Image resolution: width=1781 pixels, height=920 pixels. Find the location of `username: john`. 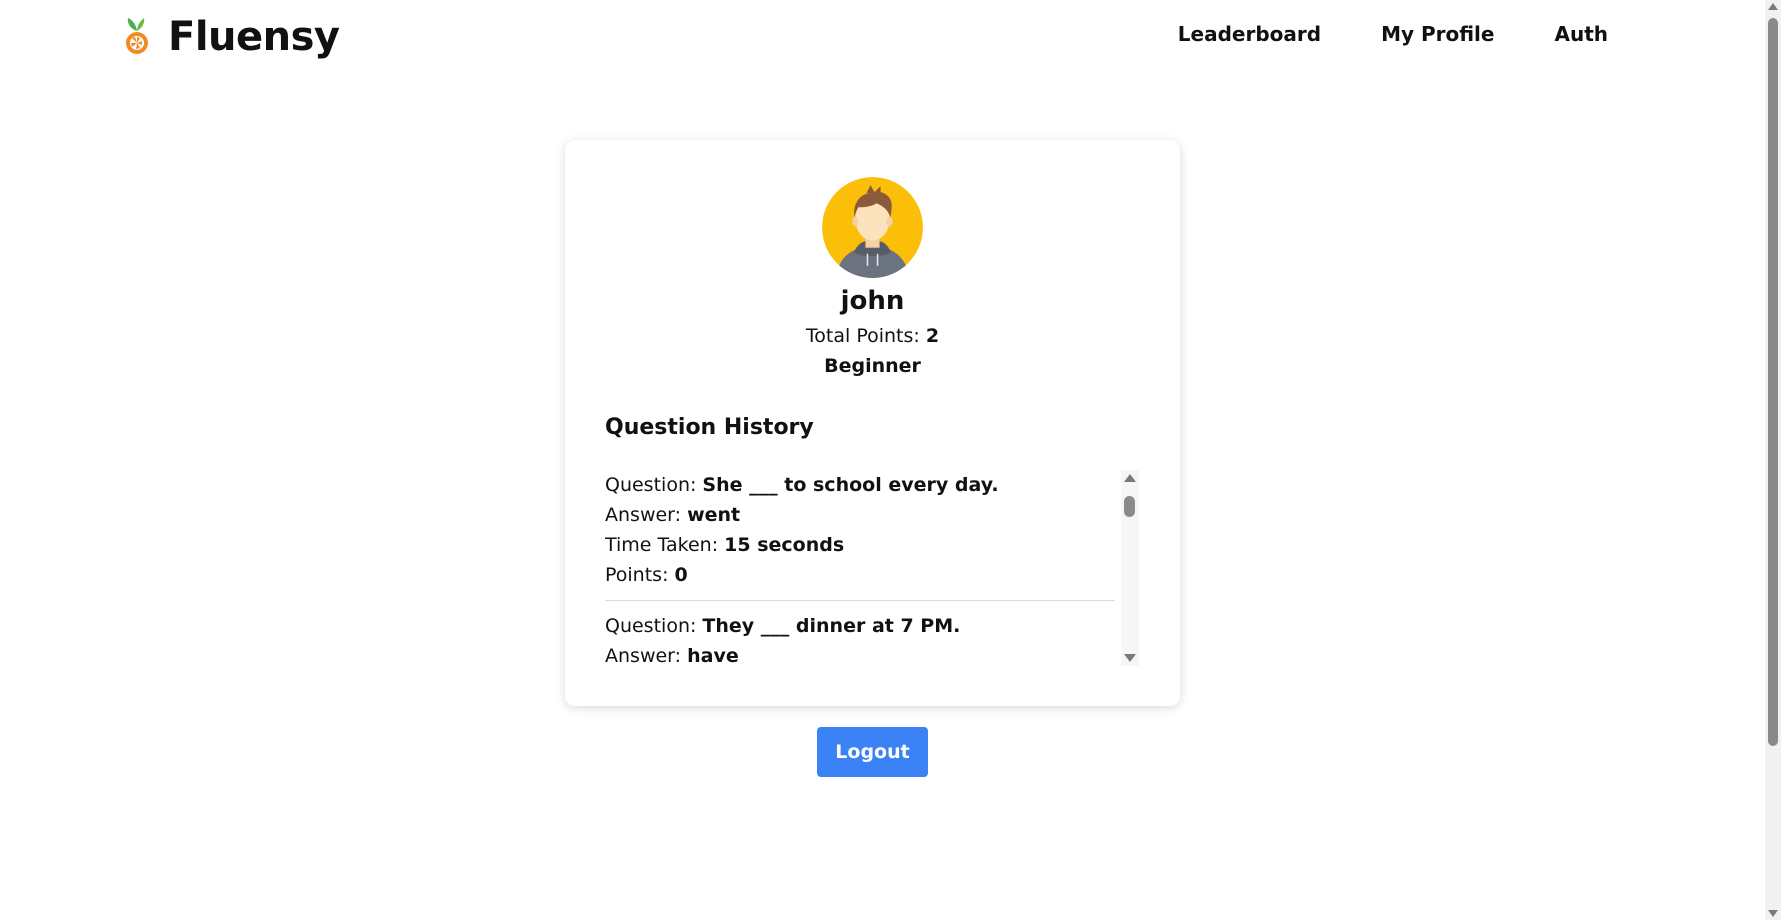

username: john is located at coordinates (872, 301).